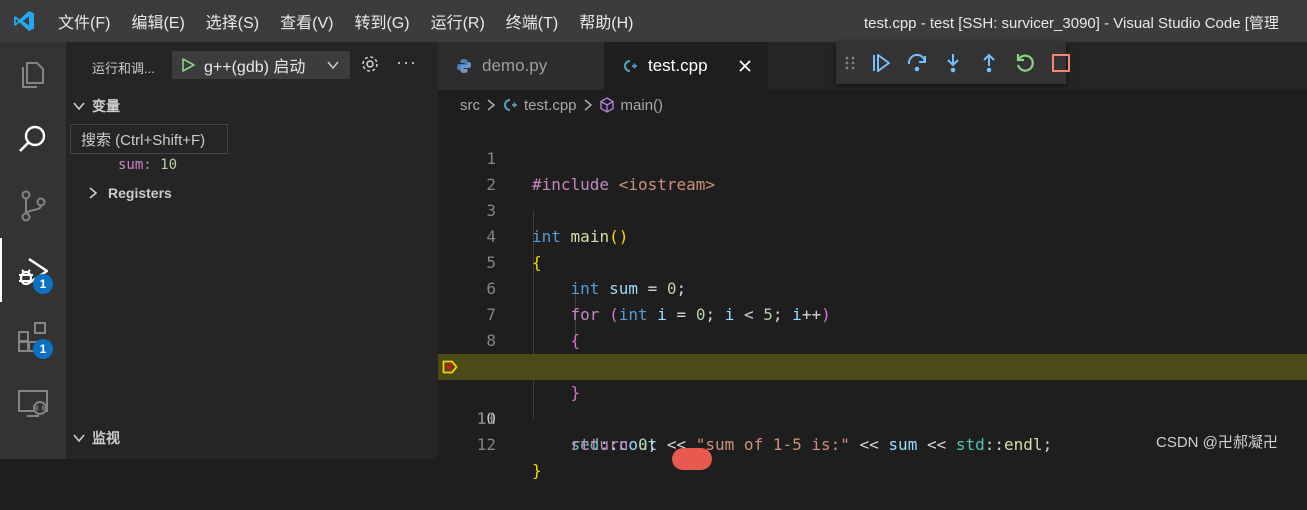  I want to click on vscode-logo-icon, so click(24, 21).